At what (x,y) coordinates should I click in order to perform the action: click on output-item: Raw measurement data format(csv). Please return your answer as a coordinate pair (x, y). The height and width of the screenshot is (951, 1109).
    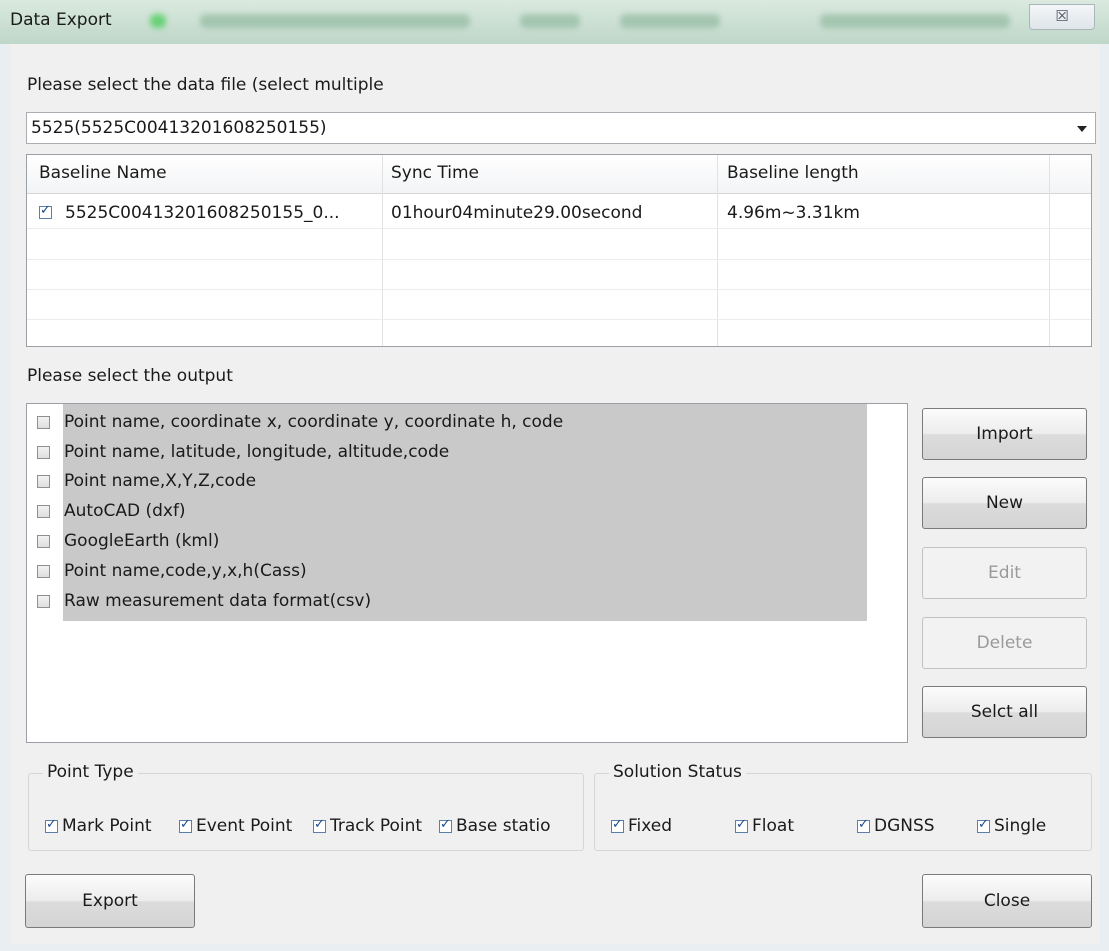
    Looking at the image, I should click on (204, 606).